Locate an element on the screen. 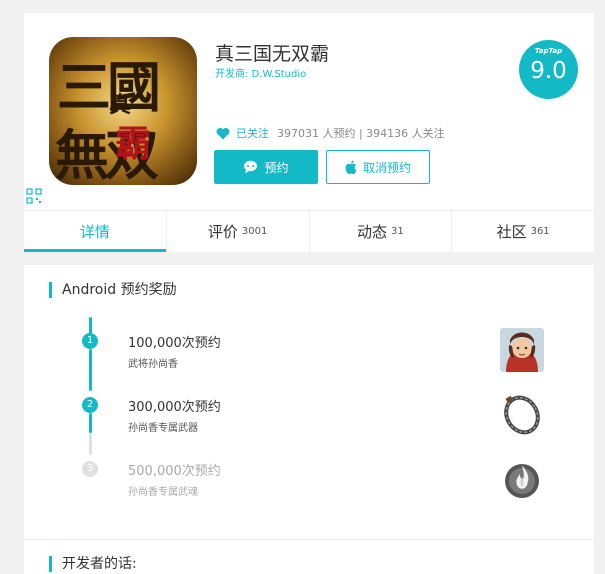 This screenshot has height=574, width=605. tab-reviews: 评价 3001 is located at coordinates (238, 231).